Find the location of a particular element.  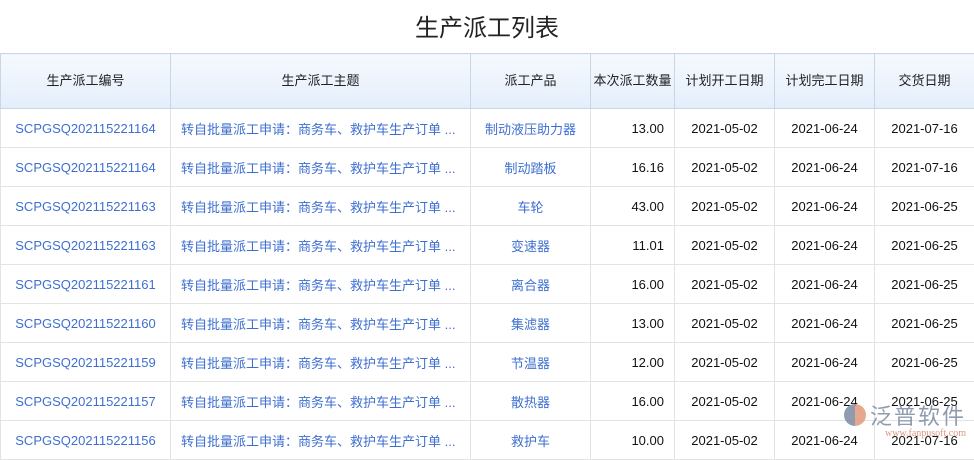

product-link: 车轮 is located at coordinates (531, 206).